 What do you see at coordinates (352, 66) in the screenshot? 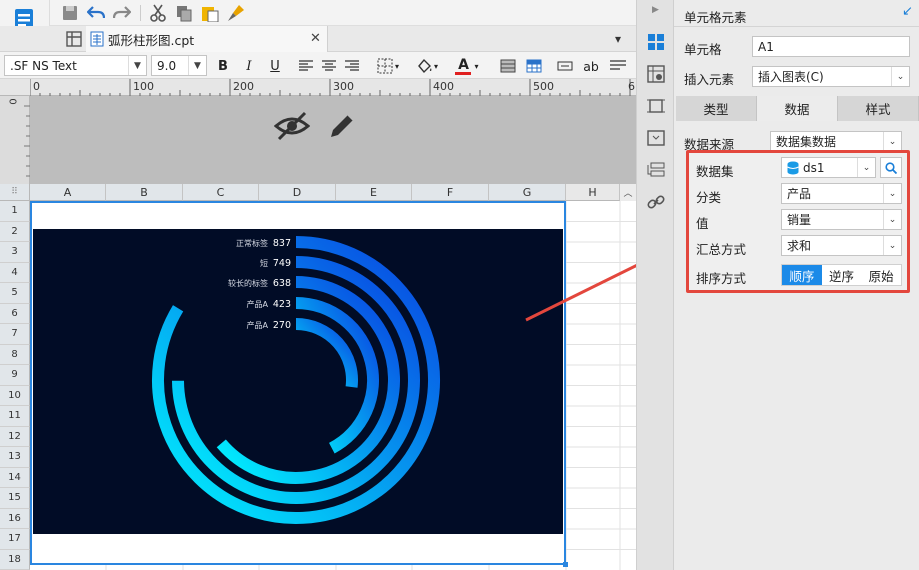
I see `align-right-icon` at bounding box center [352, 66].